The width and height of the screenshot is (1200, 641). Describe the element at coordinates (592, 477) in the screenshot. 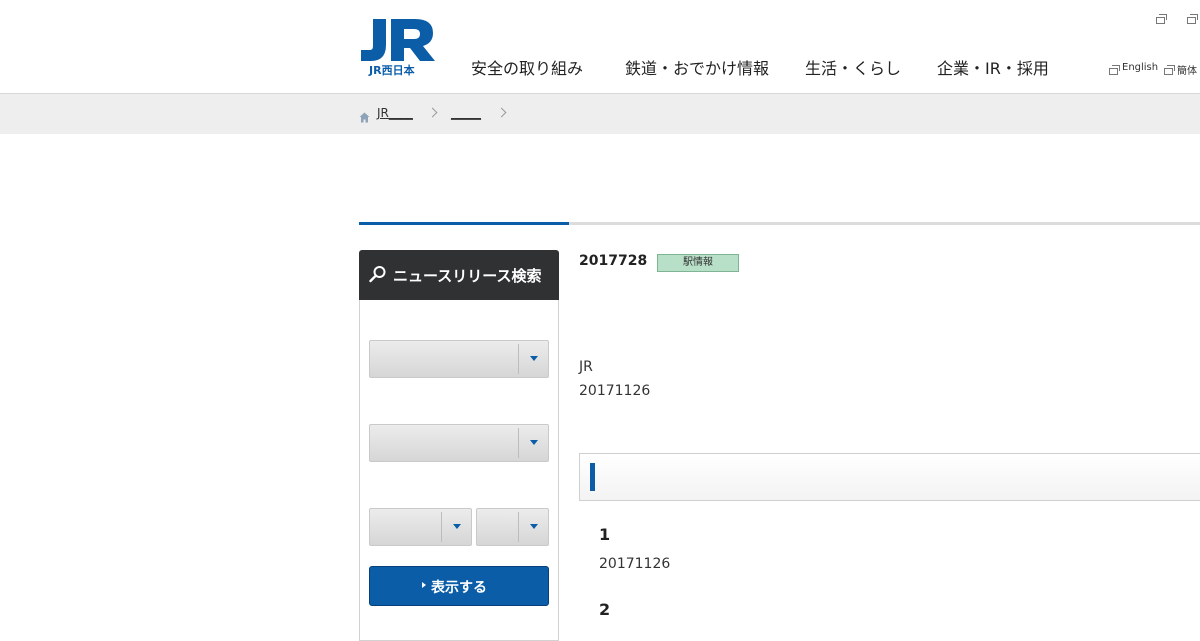

I see `section-heading-accent` at that location.